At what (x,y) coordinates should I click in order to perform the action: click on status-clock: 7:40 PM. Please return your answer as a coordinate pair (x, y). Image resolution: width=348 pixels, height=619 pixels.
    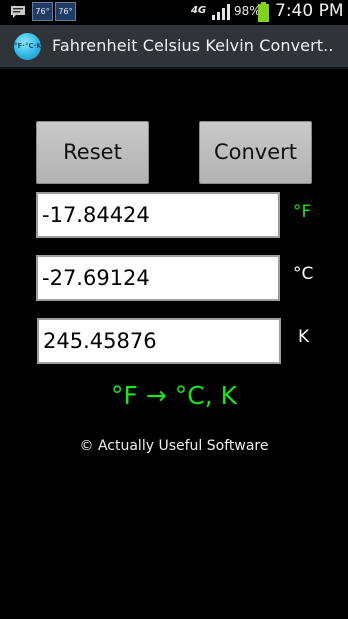
    Looking at the image, I should click on (309, 11).